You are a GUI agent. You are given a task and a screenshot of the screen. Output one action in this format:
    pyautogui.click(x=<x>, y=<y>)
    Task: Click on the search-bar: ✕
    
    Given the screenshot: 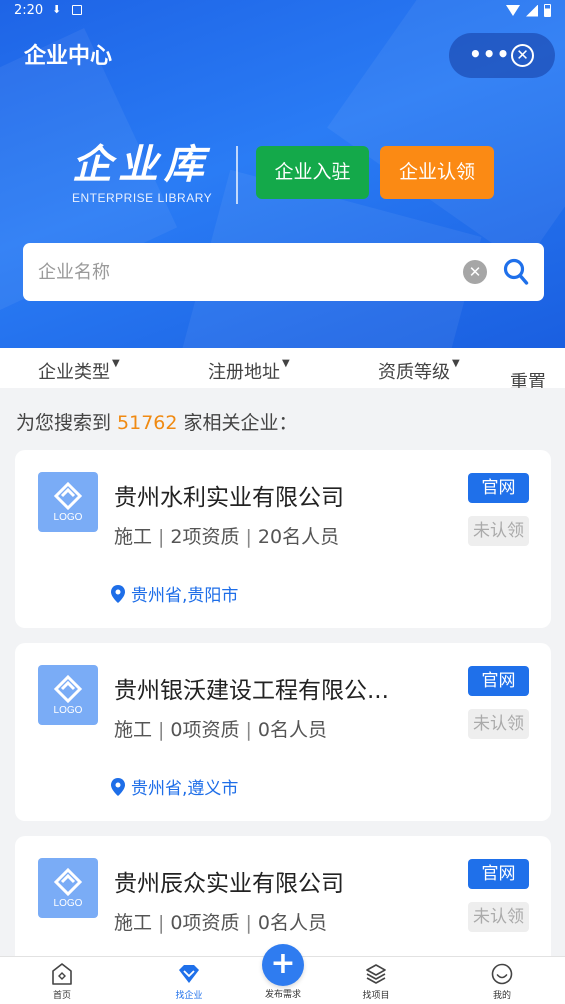 What is the action you would take?
    pyautogui.click(x=283, y=272)
    